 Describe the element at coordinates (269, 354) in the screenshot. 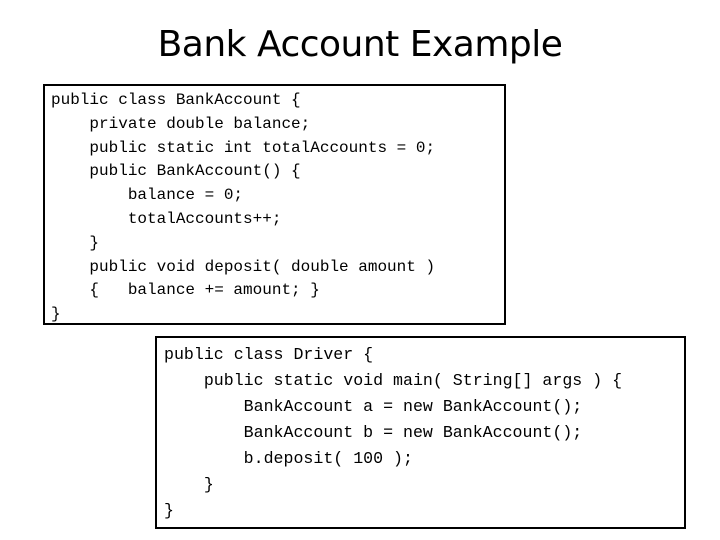

I see `code-line: public class Driver {` at that location.